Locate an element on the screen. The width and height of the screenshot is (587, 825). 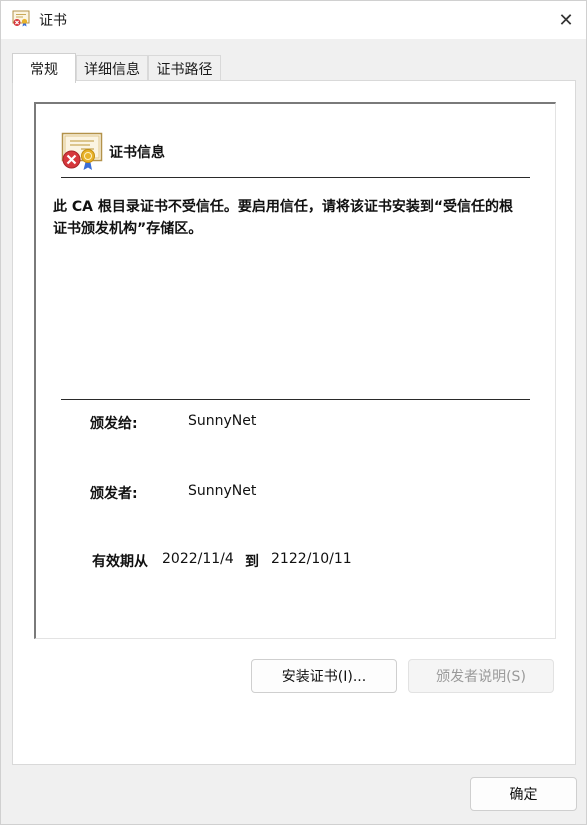
tab-details: 详细信息 is located at coordinates (112, 68).